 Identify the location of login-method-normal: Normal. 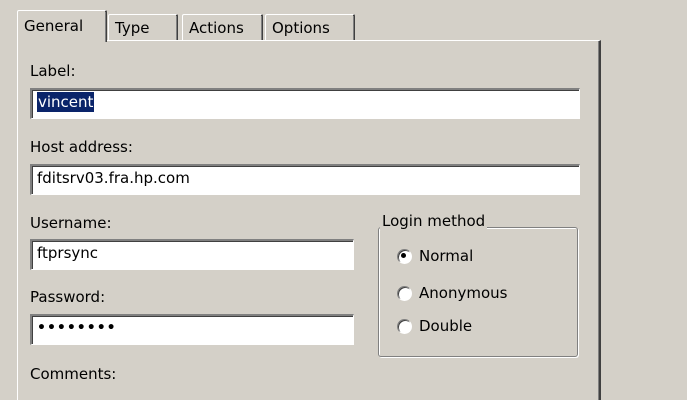
(435, 256).